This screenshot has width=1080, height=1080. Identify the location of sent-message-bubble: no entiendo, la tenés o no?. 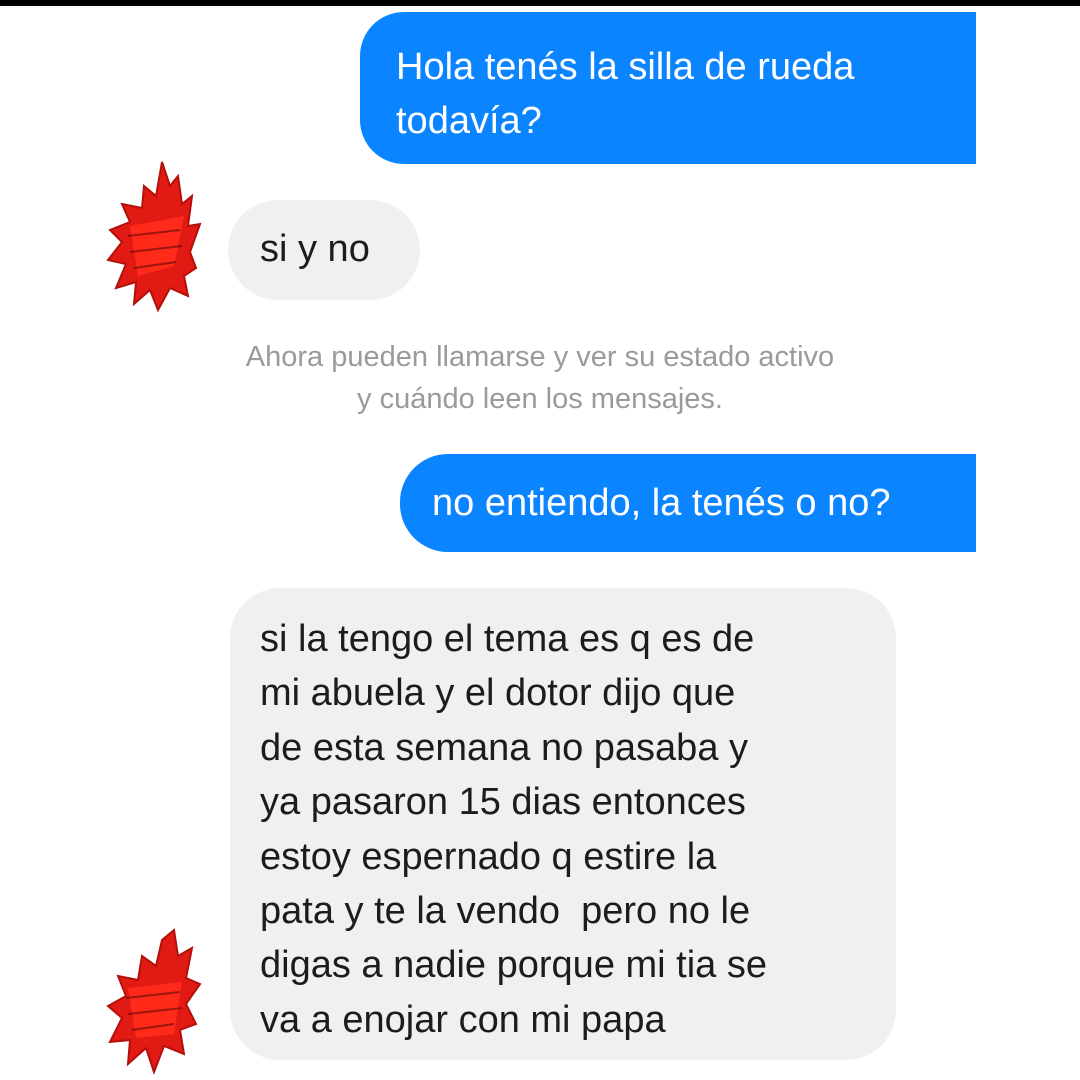
(688, 503).